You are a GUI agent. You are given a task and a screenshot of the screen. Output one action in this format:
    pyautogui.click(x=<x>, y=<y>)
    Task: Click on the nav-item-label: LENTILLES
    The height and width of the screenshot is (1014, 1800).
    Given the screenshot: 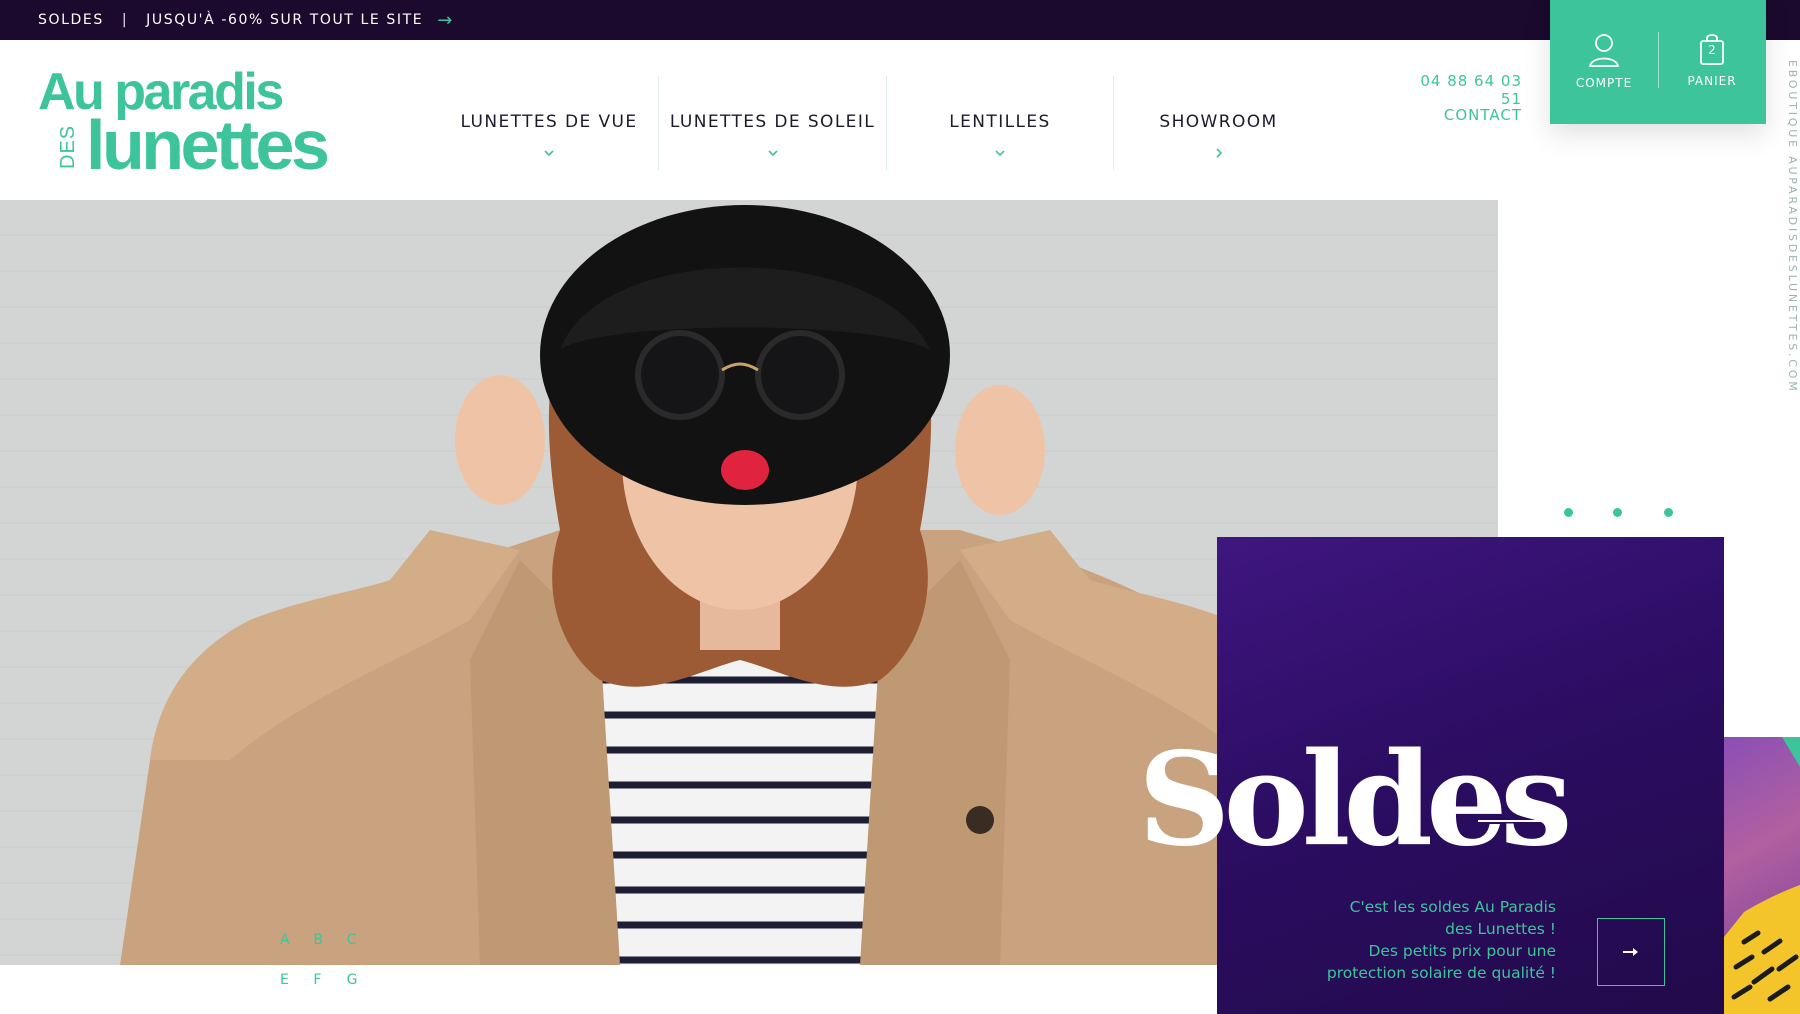 What is the action you would take?
    pyautogui.click(x=1000, y=122)
    